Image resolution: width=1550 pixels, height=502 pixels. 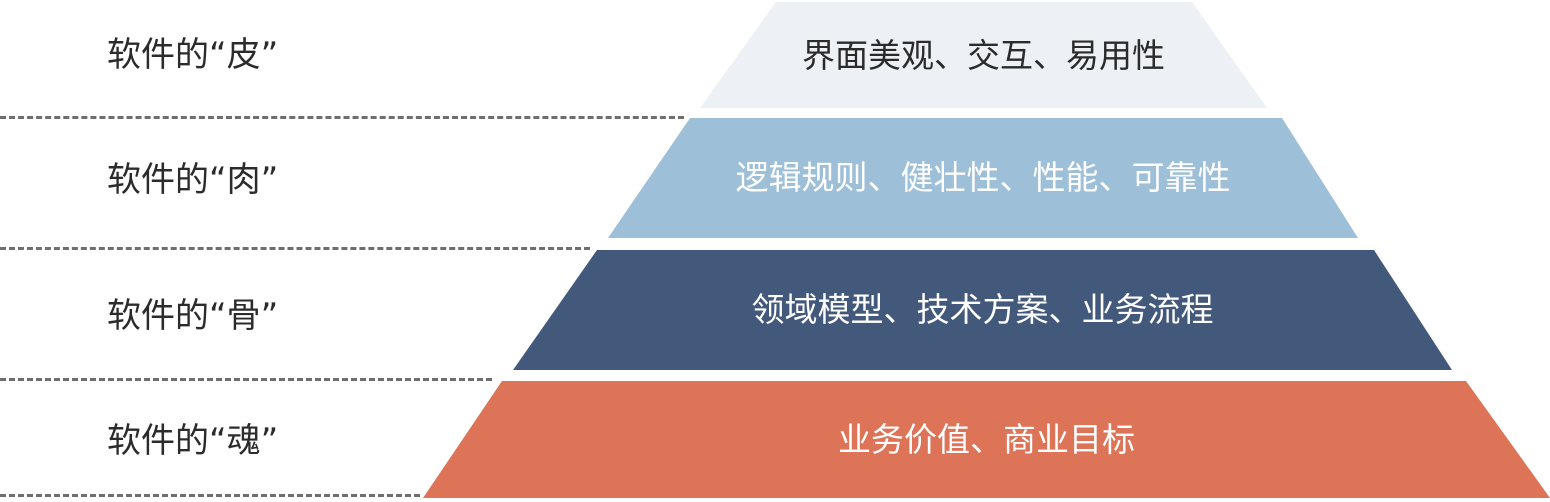 I want to click on tier-bone: 领域模型、技术方案、业务流程, so click(x=982, y=310).